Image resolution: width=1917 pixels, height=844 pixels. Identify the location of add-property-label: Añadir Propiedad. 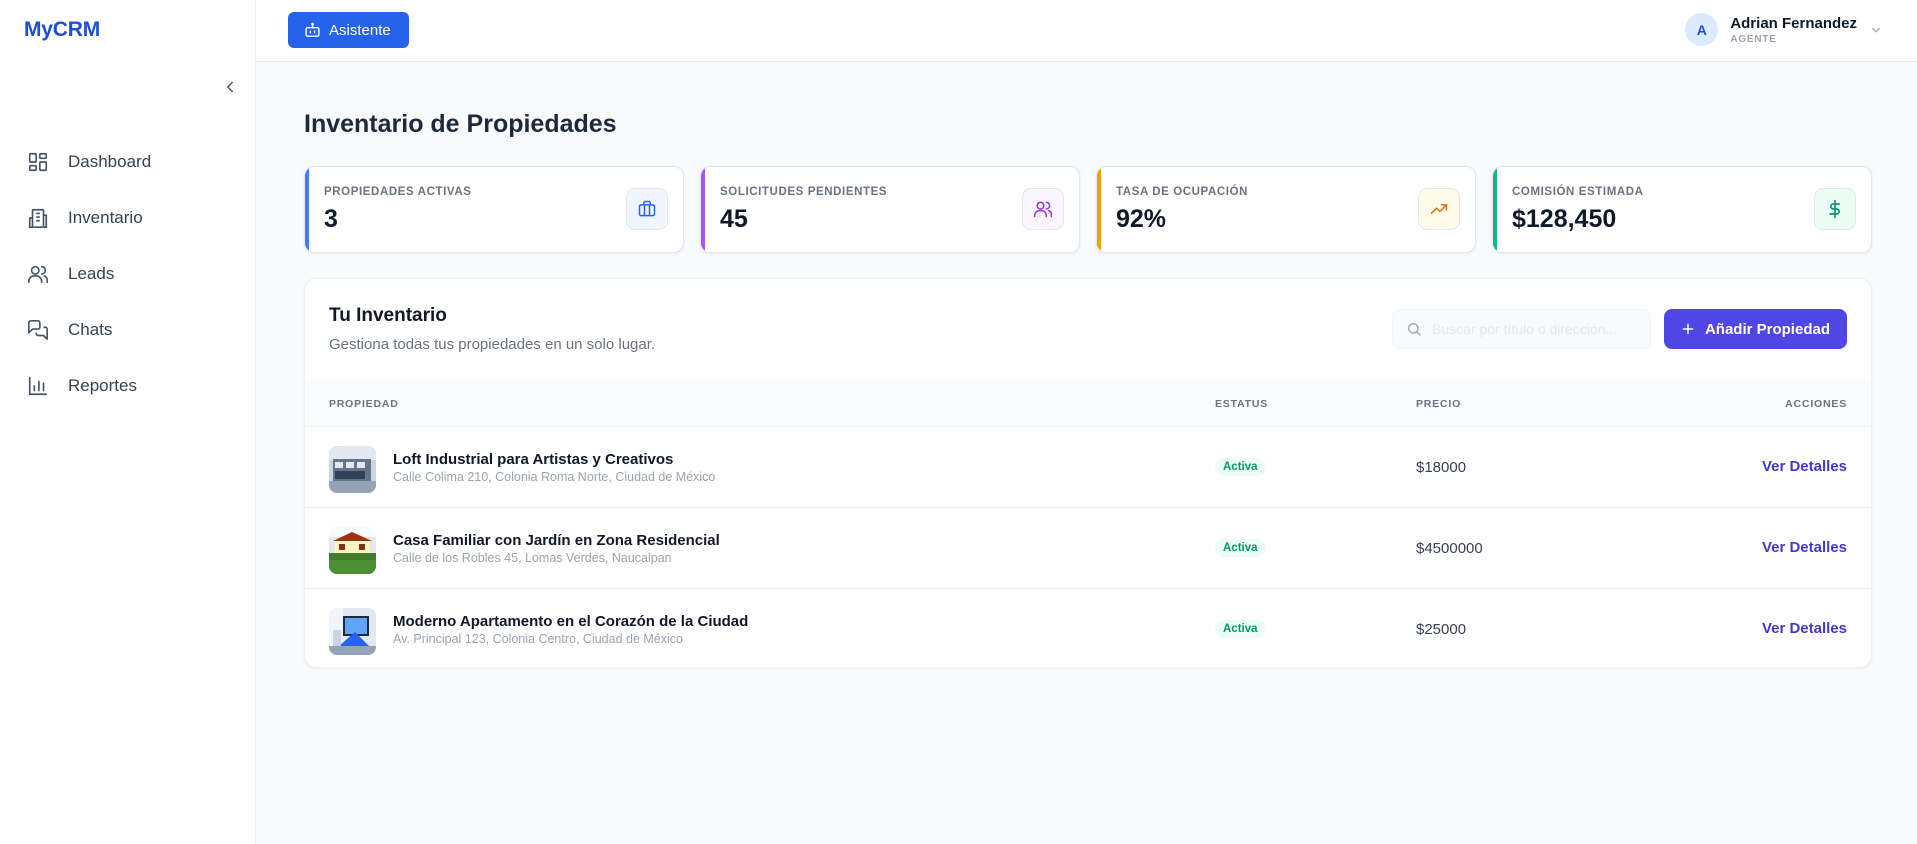
(1767, 329).